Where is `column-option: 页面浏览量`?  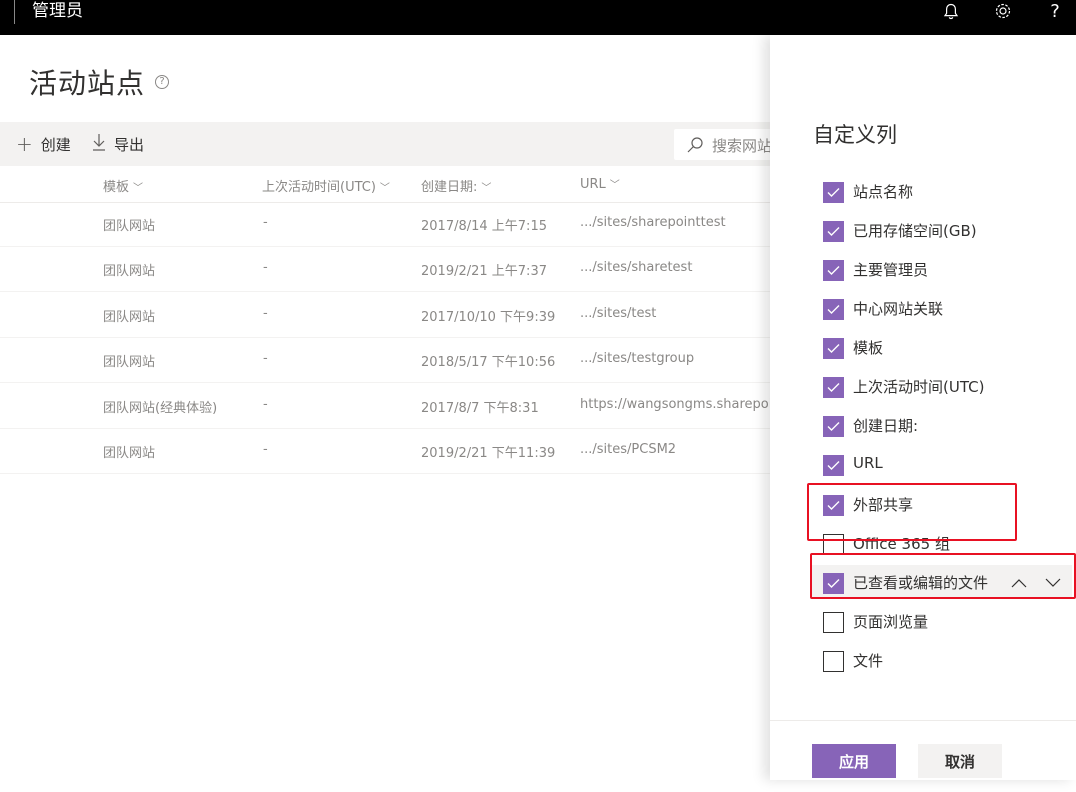 column-option: 页面浏览量 is located at coordinates (940, 621).